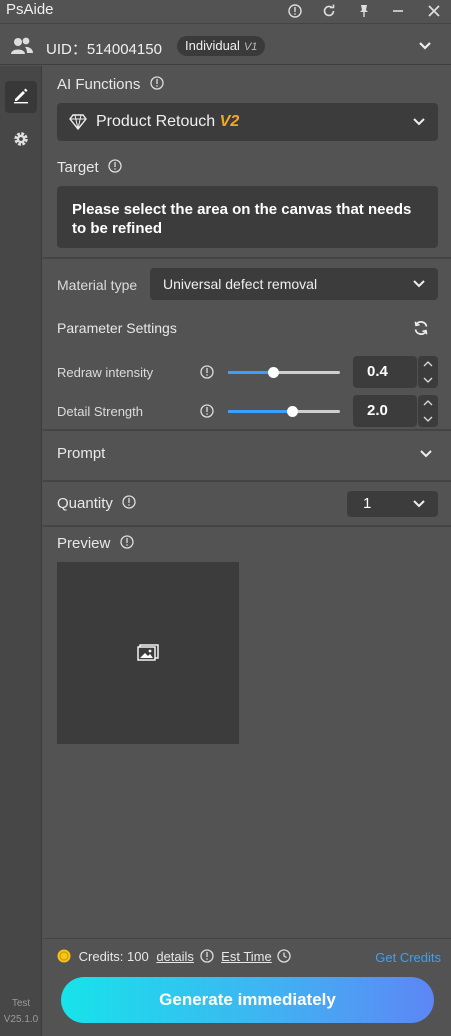  Describe the element at coordinates (212, 45) in the screenshot. I see `plan-badge-label: Individual` at that location.